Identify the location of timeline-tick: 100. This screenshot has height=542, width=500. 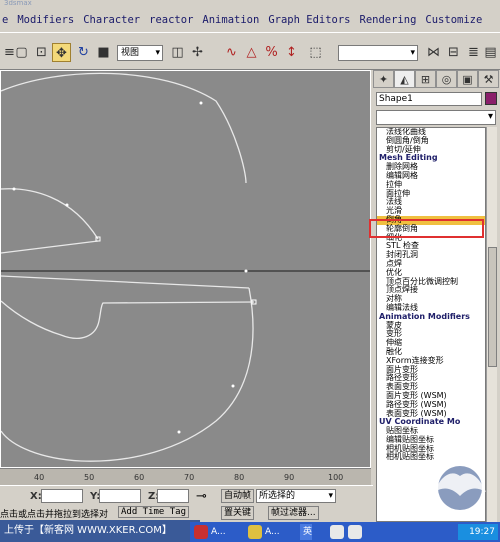
(336, 477).